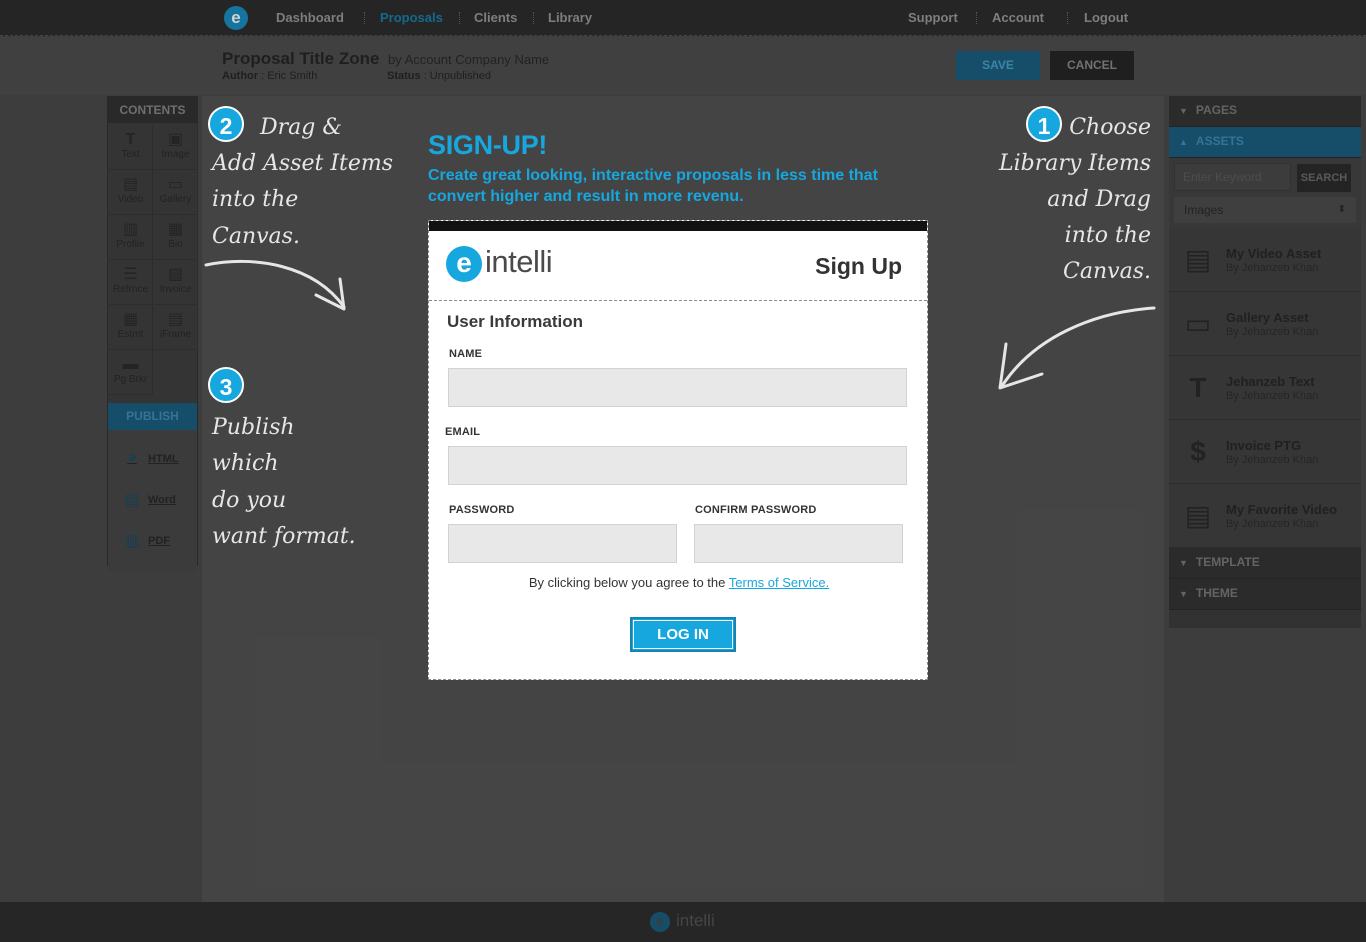 Image resolution: width=1366 pixels, height=942 pixels. I want to click on step-1-line-3: and Drag, so click(1099, 199).